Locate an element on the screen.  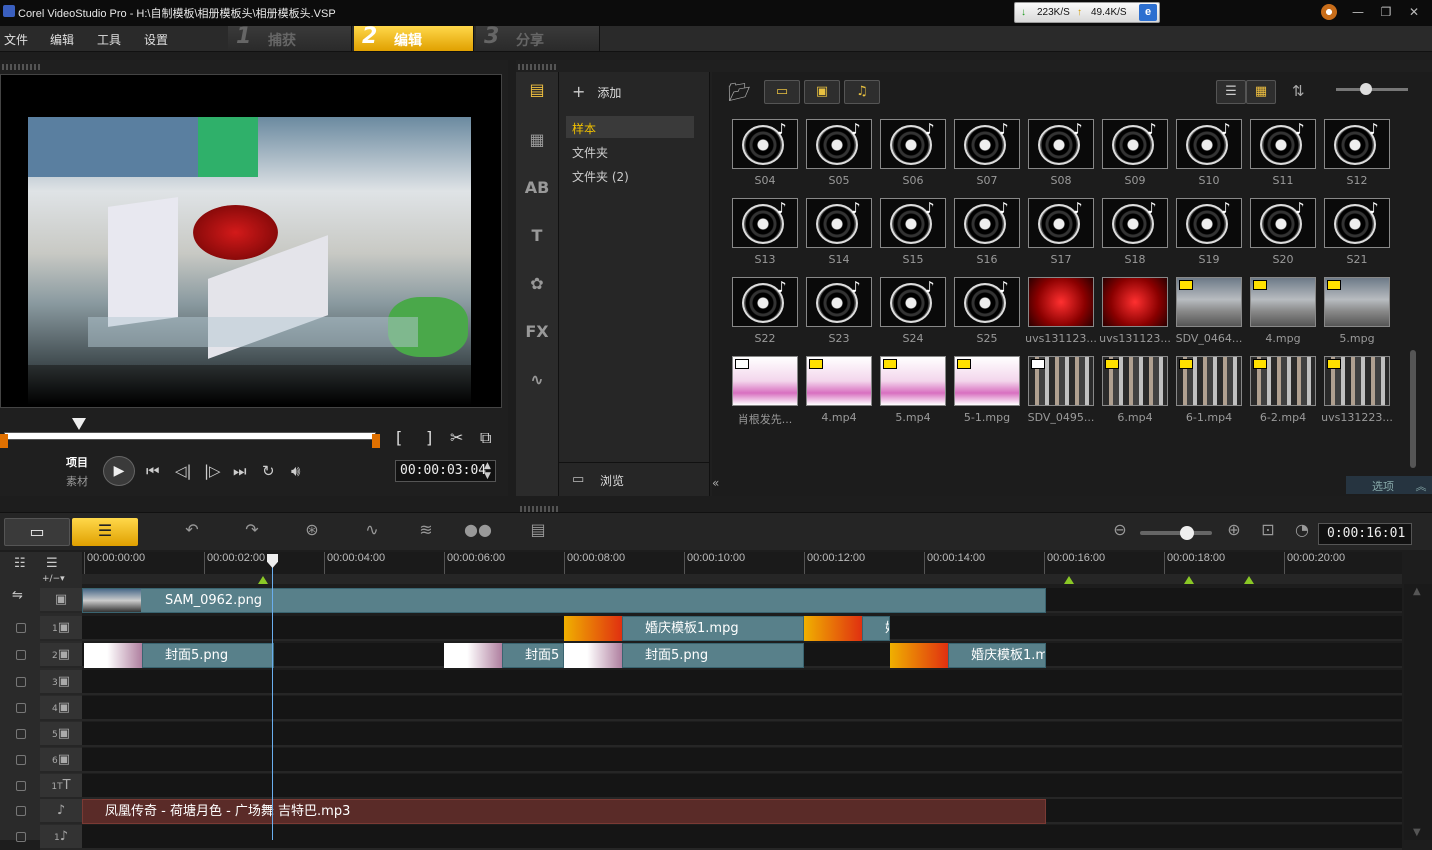
previous-frame-icon: ◁| is located at coordinates (183, 471).